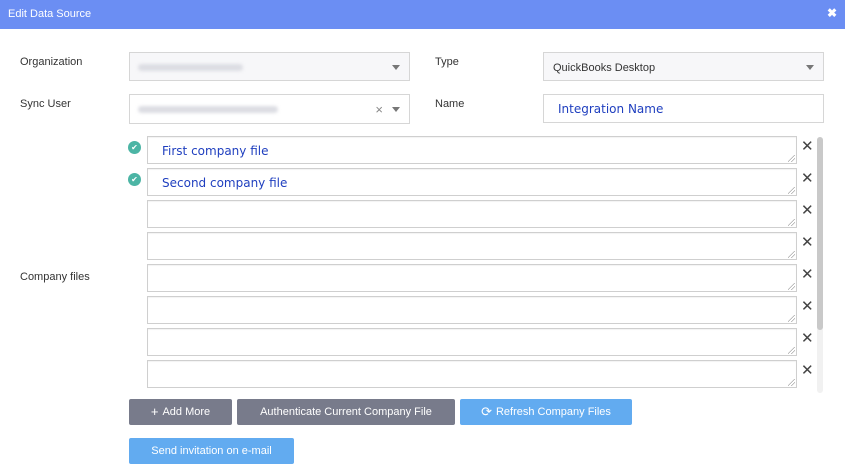 The height and width of the screenshot is (468, 845). I want to click on dialog-title: Edit Data Source, so click(50, 14).